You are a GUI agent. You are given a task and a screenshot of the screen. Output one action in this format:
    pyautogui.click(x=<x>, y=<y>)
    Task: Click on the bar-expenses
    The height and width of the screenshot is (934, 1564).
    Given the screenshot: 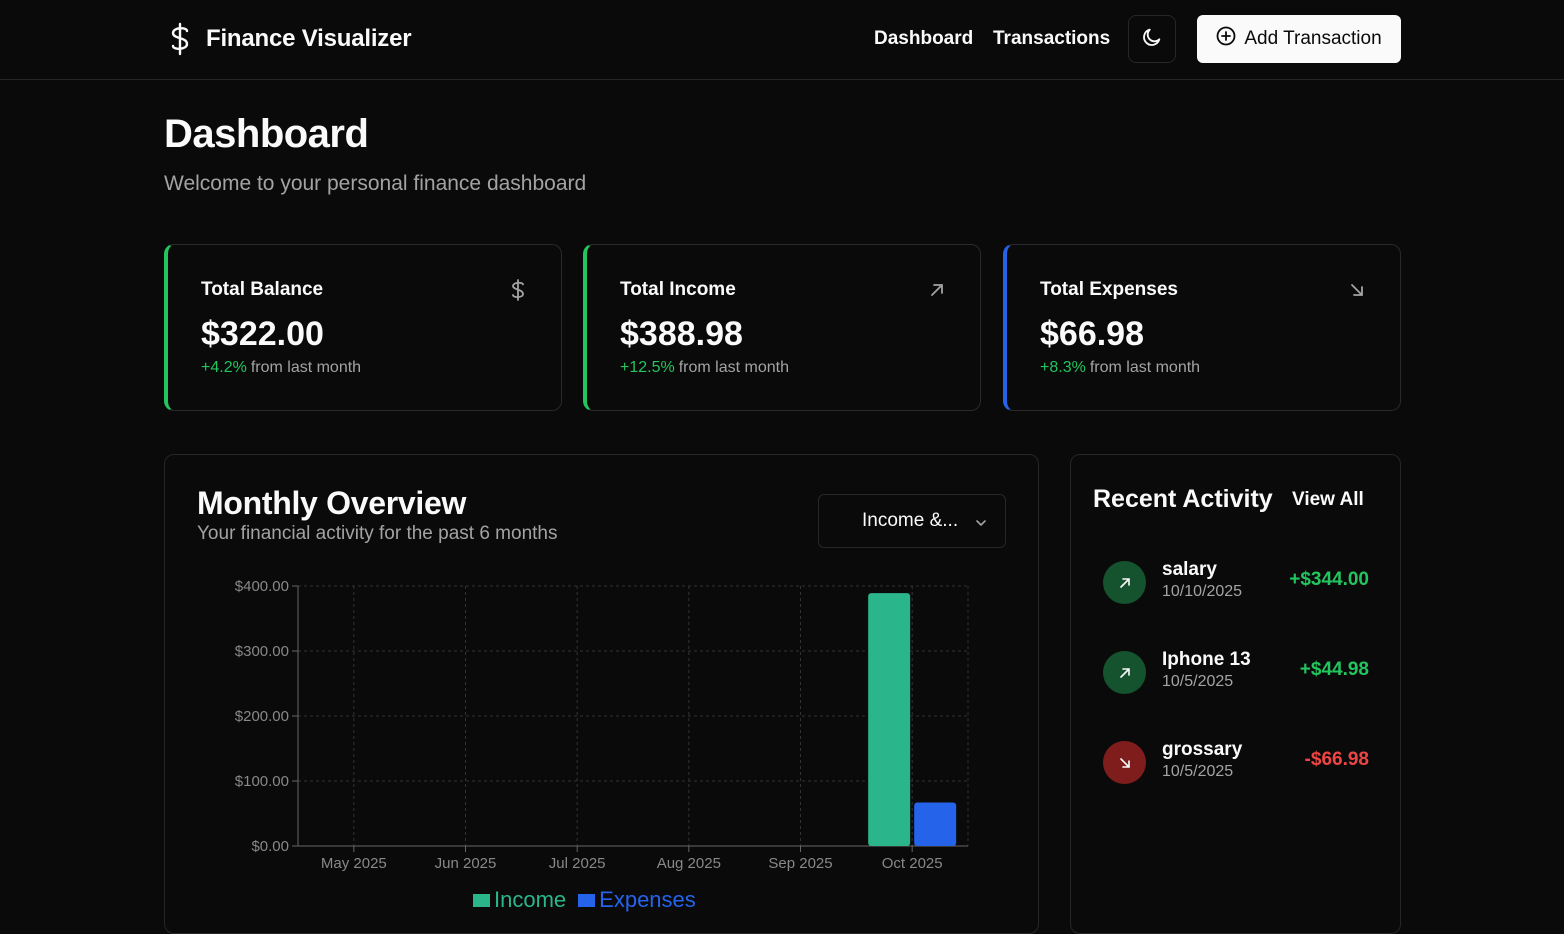 What is the action you would take?
    pyautogui.click(x=935, y=824)
    